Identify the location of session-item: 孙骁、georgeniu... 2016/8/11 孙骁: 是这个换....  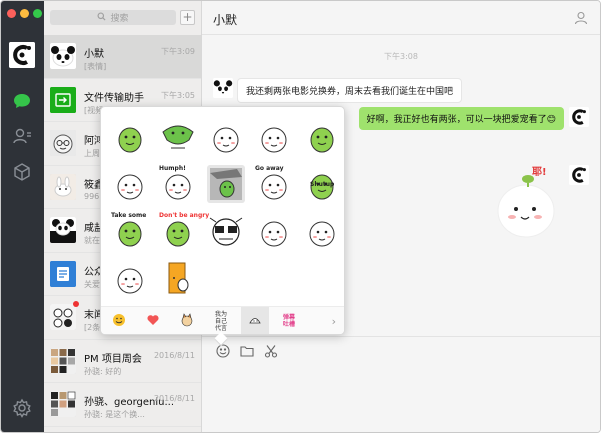
(122, 405).